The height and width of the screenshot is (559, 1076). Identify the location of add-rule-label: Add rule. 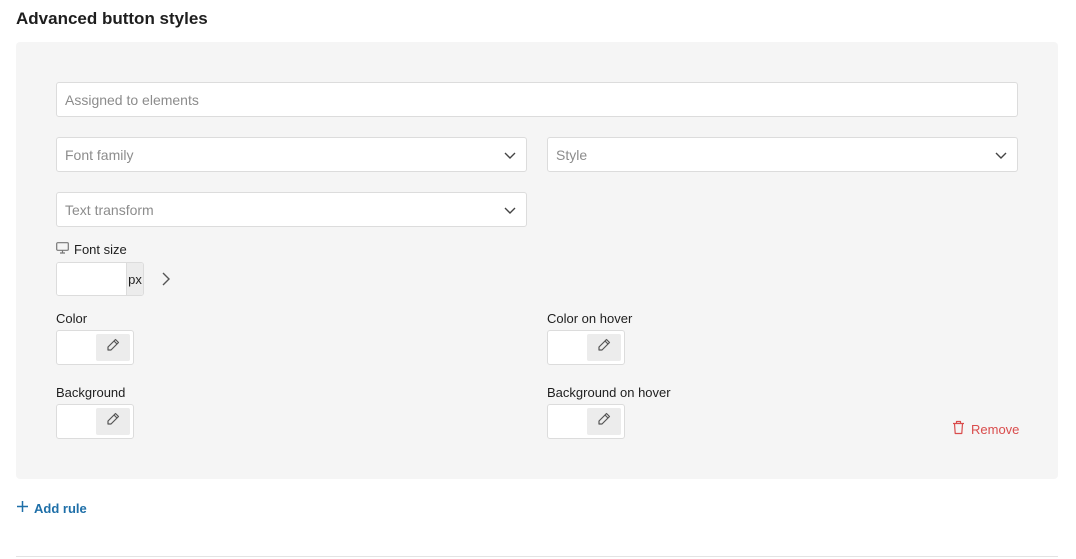
(60, 508).